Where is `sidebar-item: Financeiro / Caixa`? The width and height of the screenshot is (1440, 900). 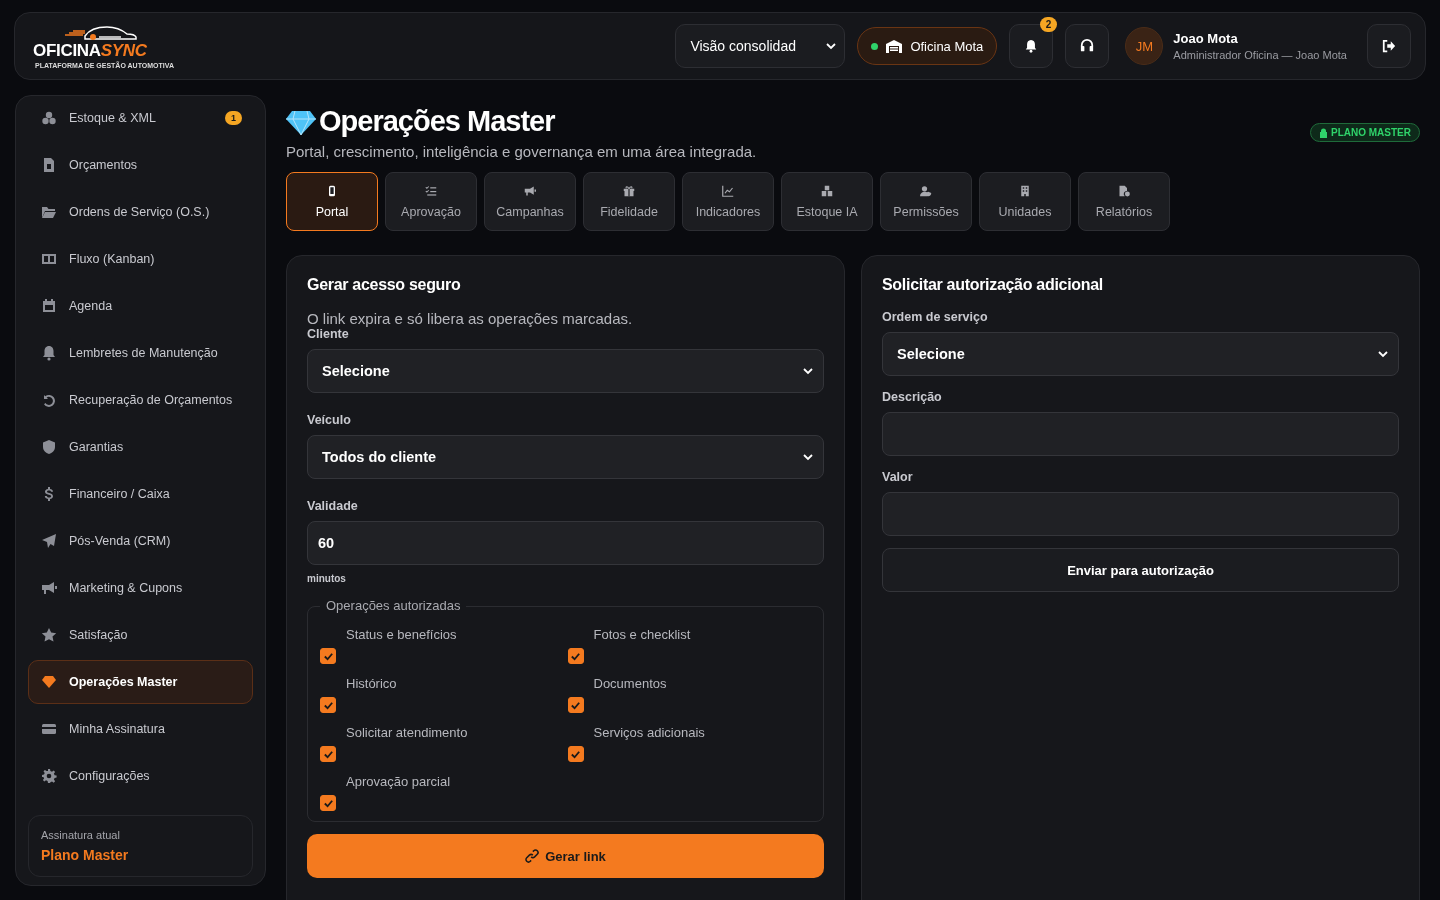 sidebar-item: Financeiro / Caixa is located at coordinates (140, 494).